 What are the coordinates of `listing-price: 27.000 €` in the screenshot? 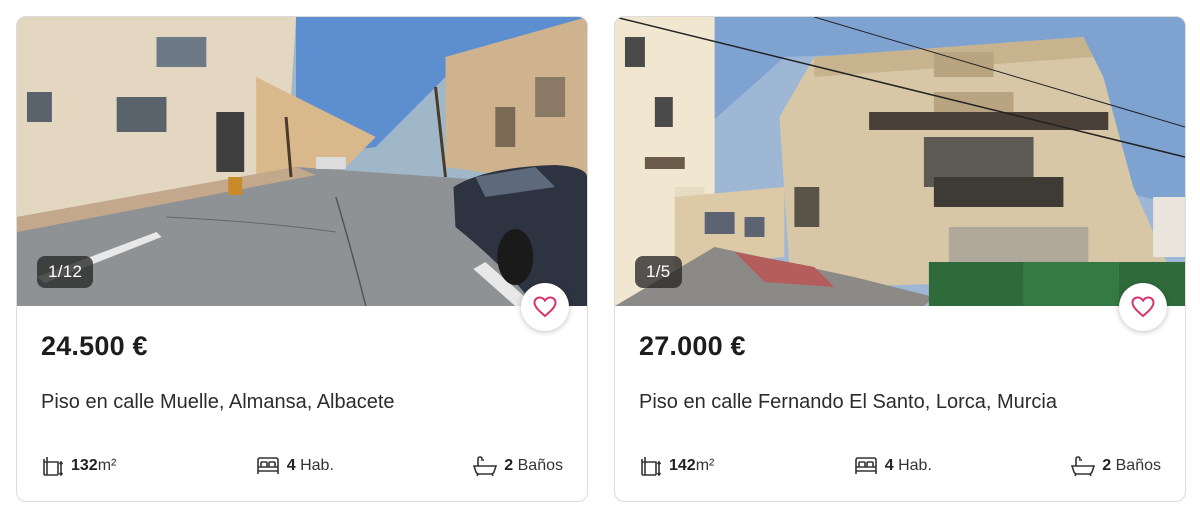 It's located at (692, 346).